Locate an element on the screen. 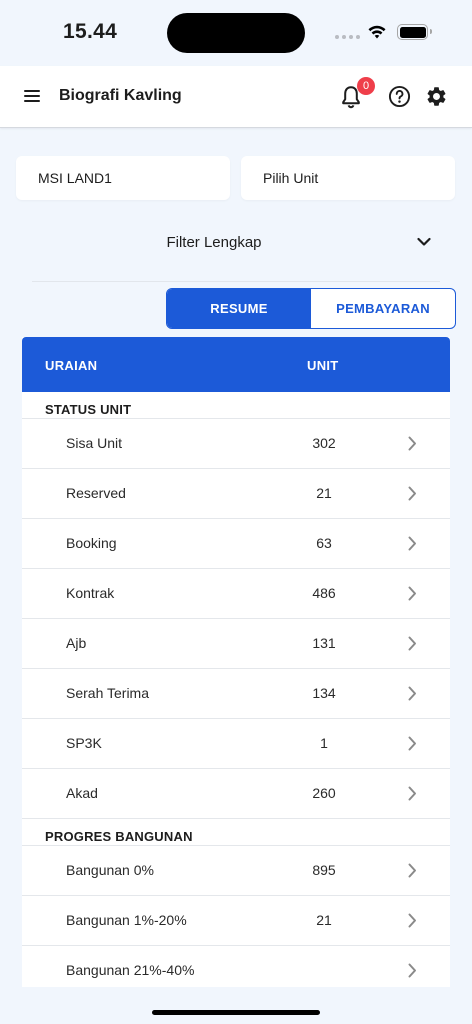 Image resolution: width=472 pixels, height=1024 pixels. table-row: Bangunan 1%-20% 21 is located at coordinates (236, 921).